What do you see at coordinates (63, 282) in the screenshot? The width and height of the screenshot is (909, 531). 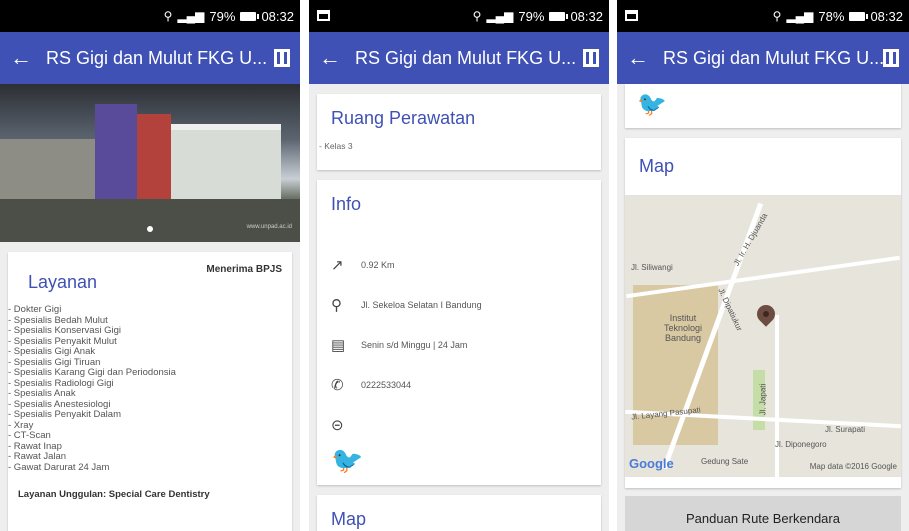 I see `layanan-heading: Layanan` at bounding box center [63, 282].